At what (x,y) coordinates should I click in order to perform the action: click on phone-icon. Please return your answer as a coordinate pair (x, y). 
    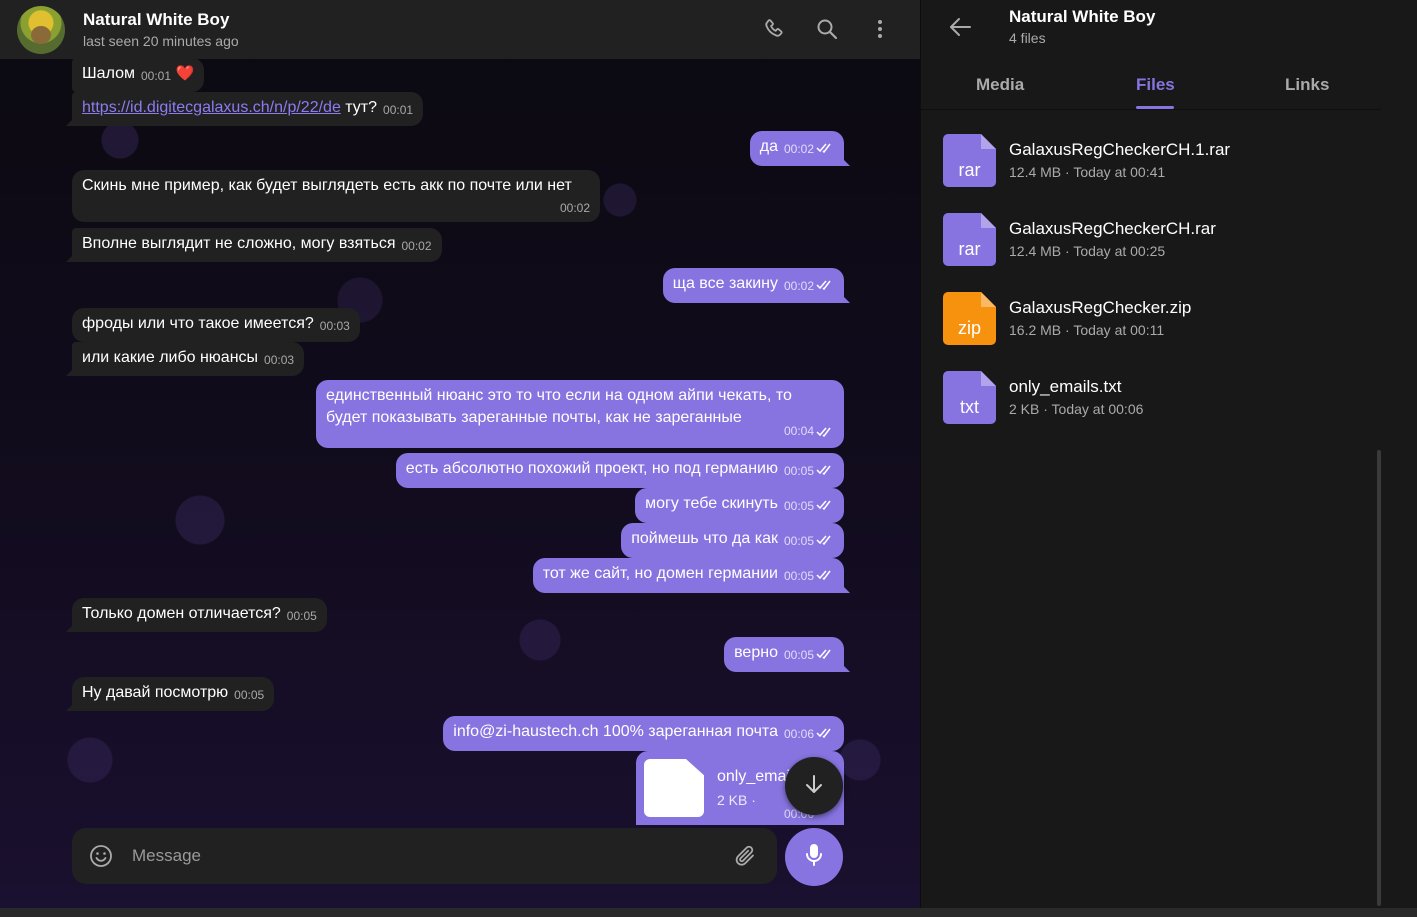
    Looking at the image, I should click on (774, 29).